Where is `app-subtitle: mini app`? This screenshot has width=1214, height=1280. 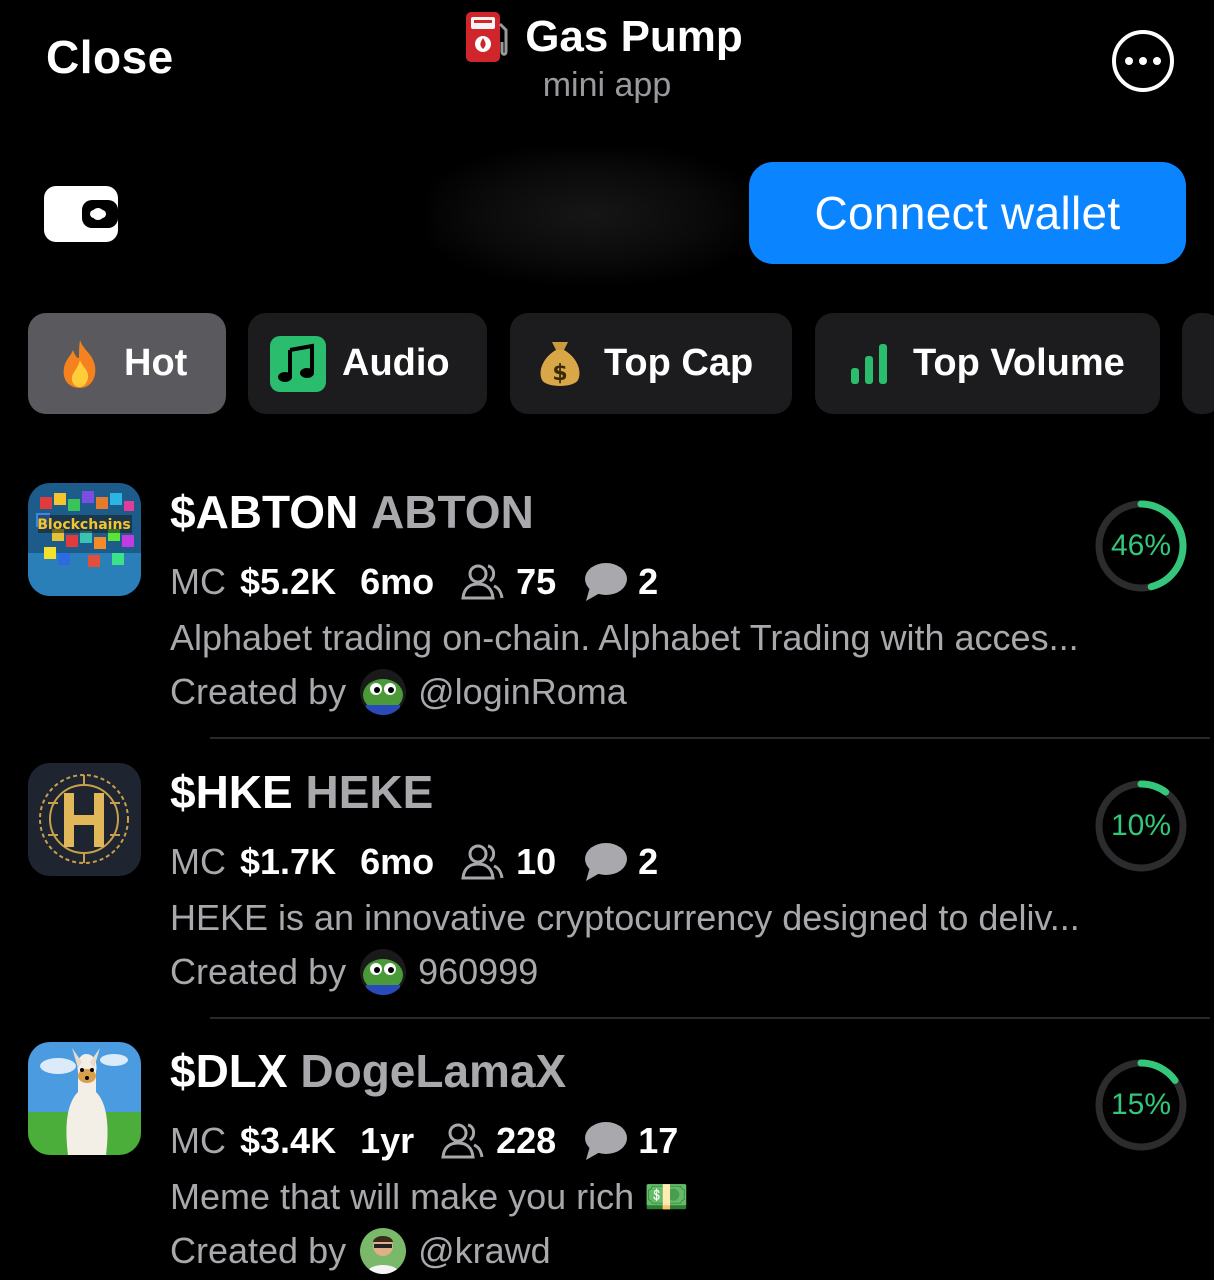 app-subtitle: mini app is located at coordinates (607, 85).